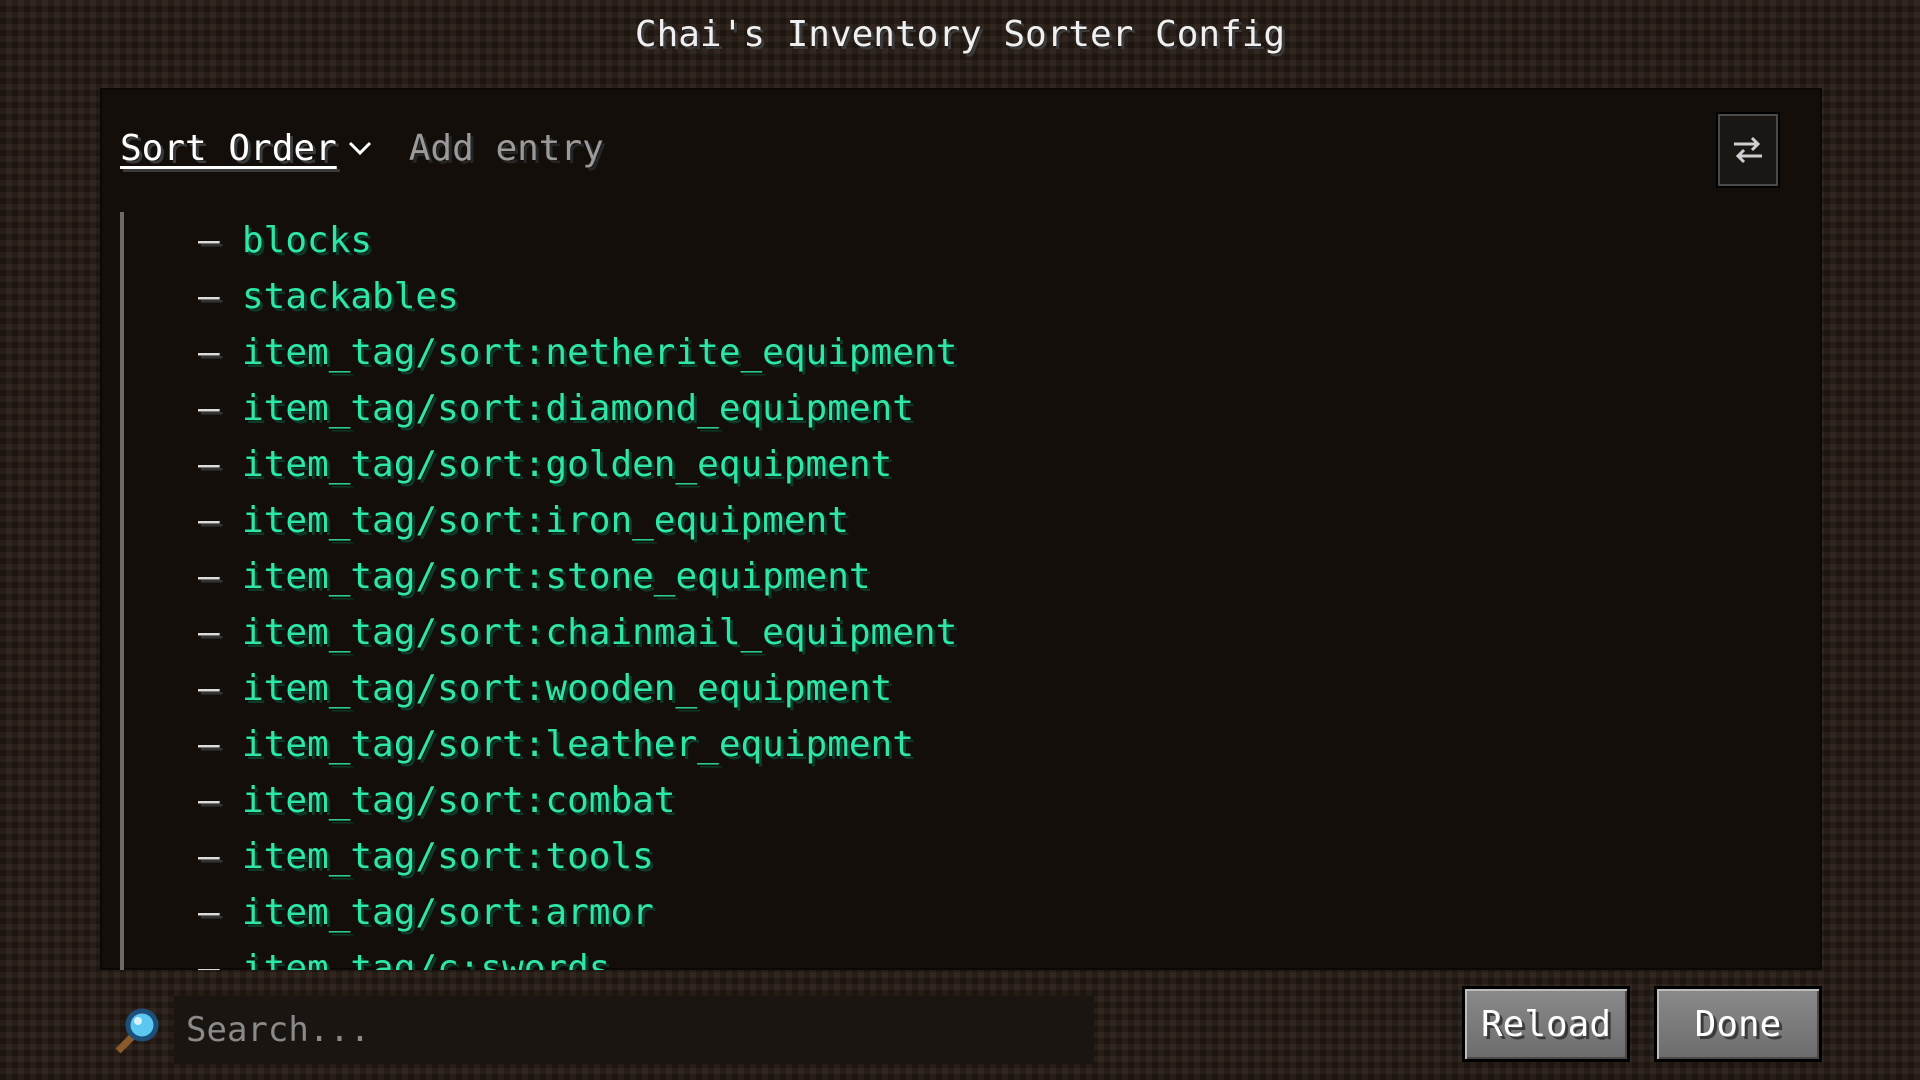 The width and height of the screenshot is (1920, 1080). I want to click on entry-label: item_tag/sort:diamond_equipment, so click(578, 408).